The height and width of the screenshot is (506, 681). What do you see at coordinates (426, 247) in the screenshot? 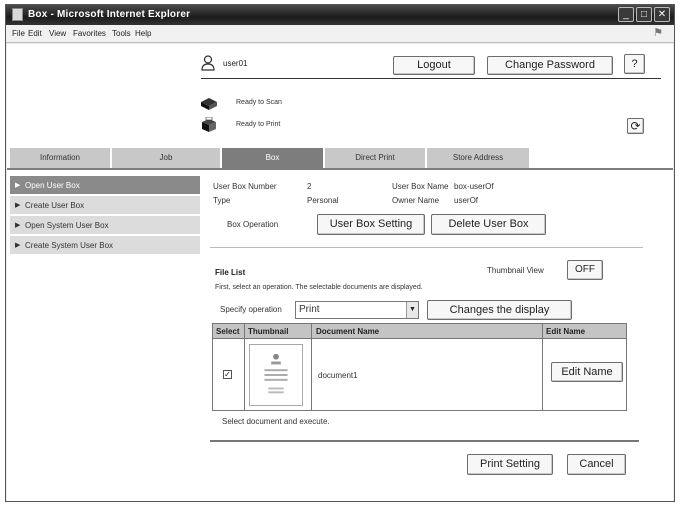
I see `info-divider` at bounding box center [426, 247].